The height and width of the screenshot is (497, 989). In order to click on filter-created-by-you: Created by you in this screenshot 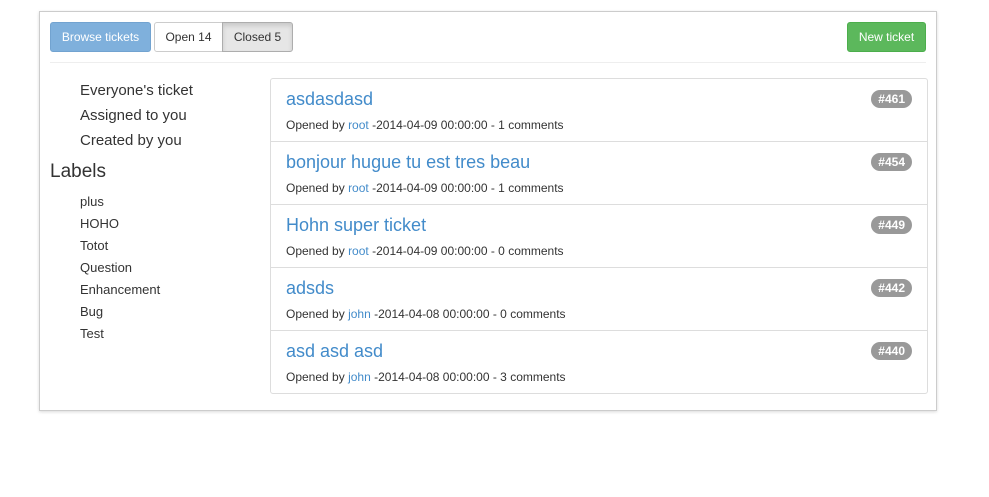, I will do `click(155, 140)`.